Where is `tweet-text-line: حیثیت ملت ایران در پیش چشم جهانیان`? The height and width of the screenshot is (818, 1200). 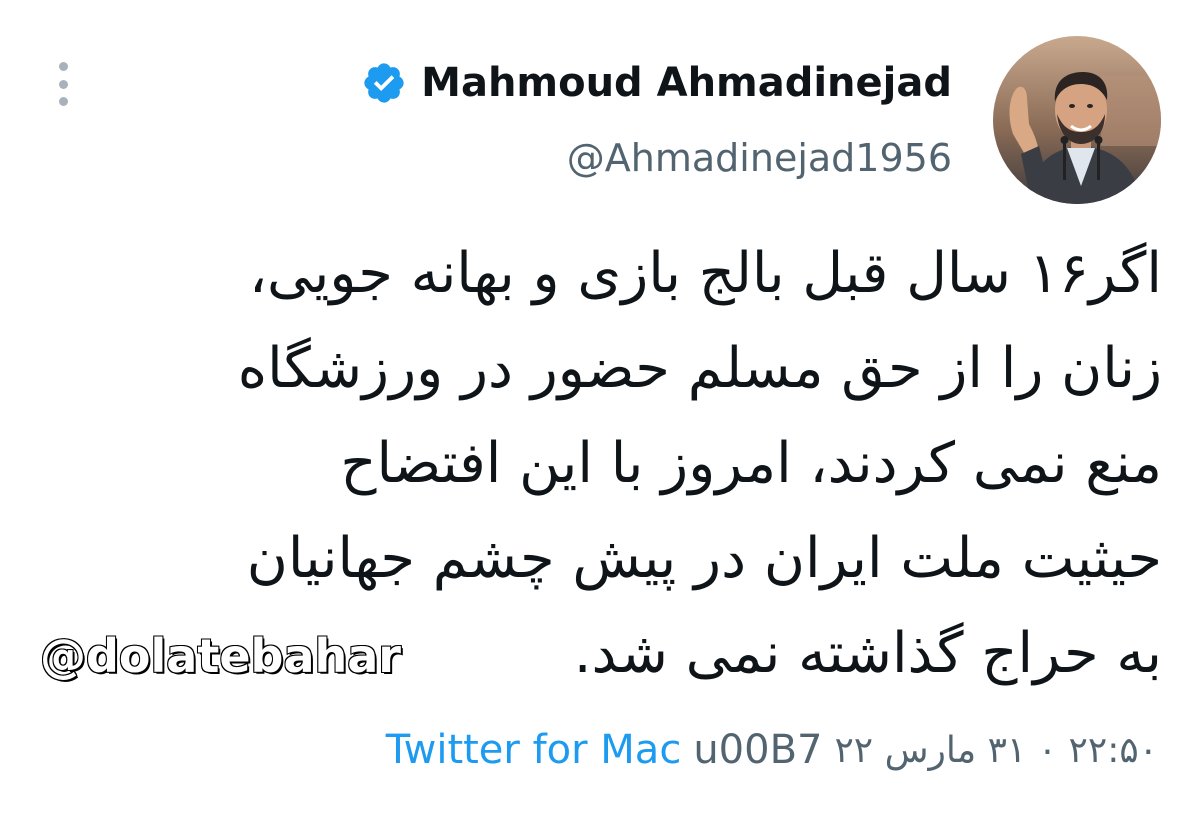
tweet-text-line: حیثیت ملت ایران در پیش چشم جهانیان is located at coordinates (704, 558).